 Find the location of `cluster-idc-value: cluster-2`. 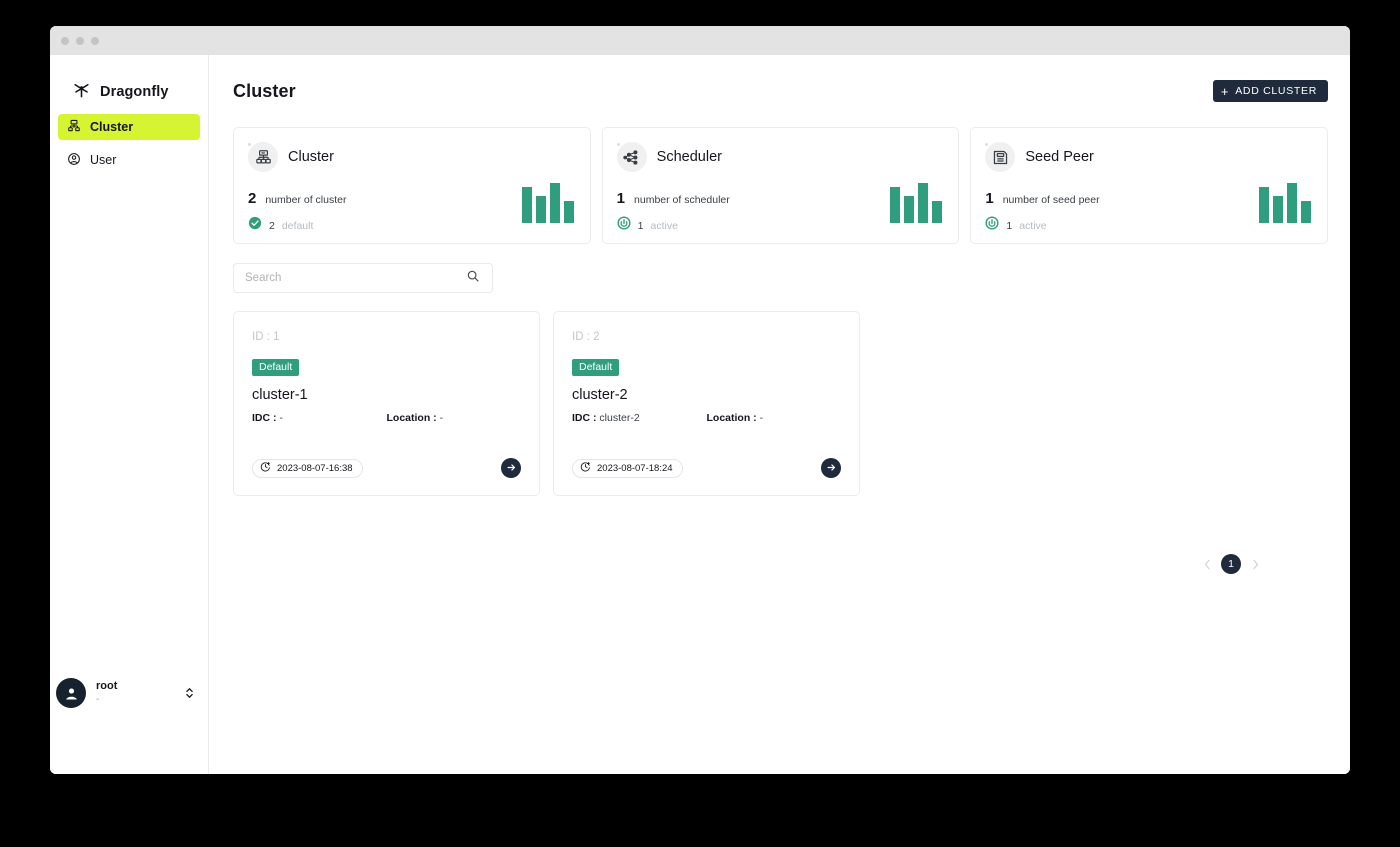

cluster-idc-value: cluster-2 is located at coordinates (619, 418).